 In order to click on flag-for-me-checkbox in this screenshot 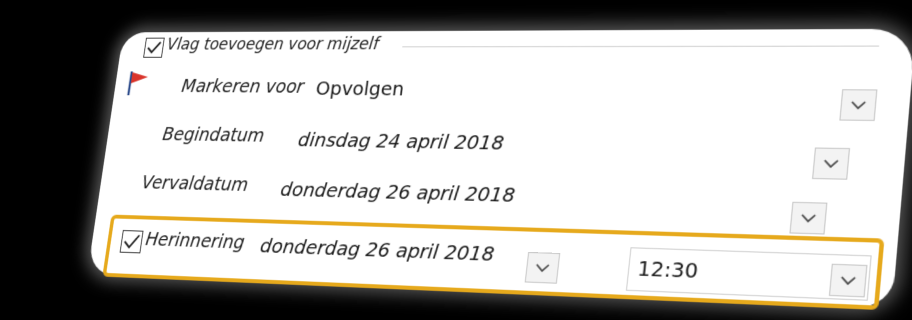, I will do `click(154, 47)`.